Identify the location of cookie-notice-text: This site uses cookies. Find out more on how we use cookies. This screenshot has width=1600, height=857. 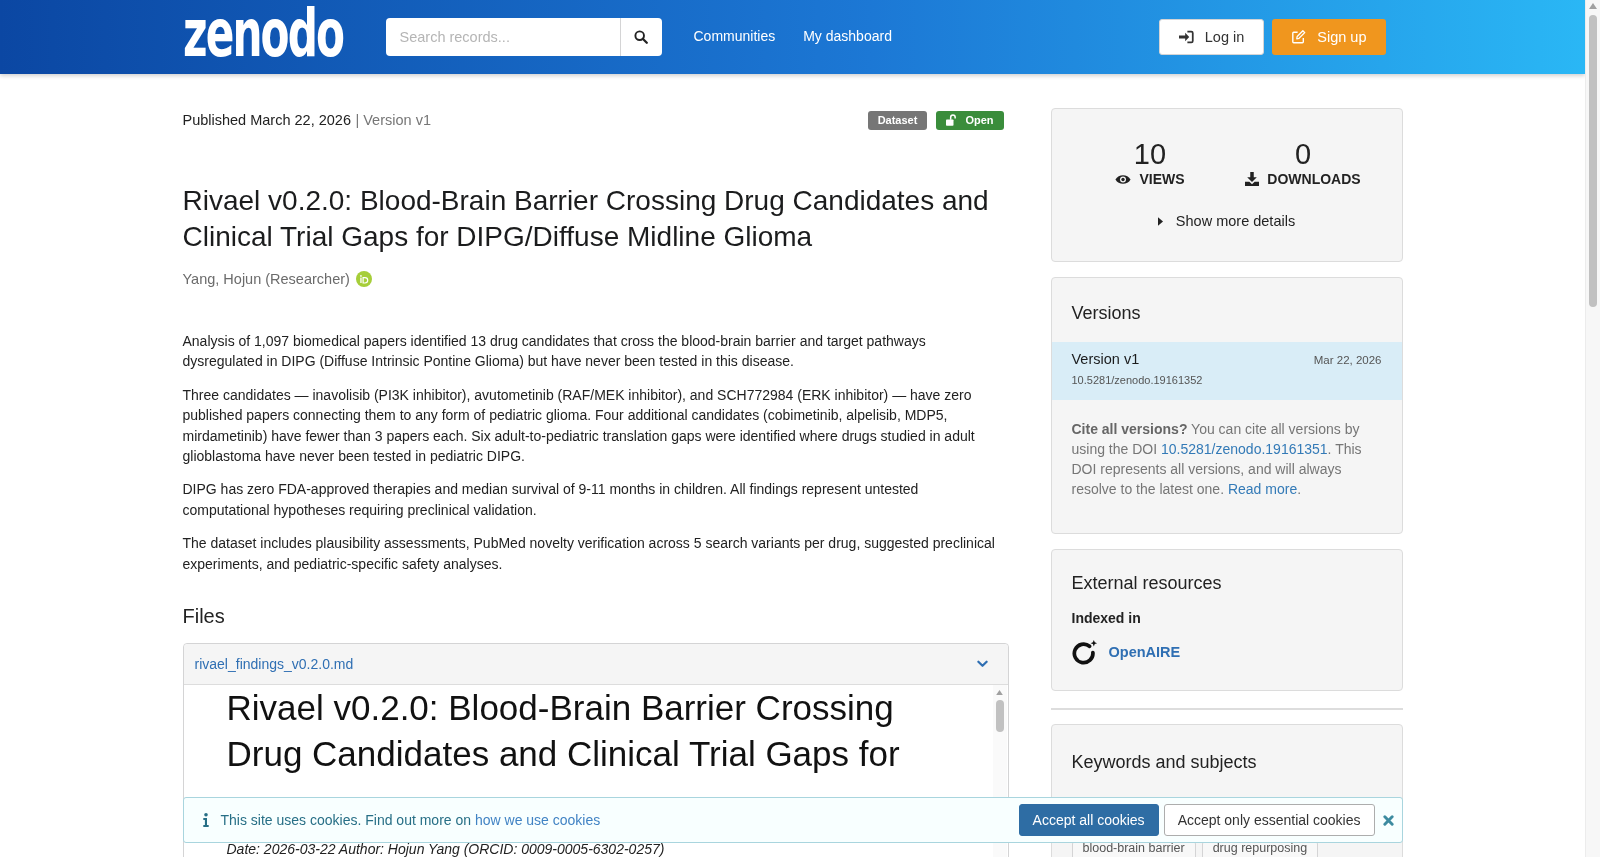
(410, 820).